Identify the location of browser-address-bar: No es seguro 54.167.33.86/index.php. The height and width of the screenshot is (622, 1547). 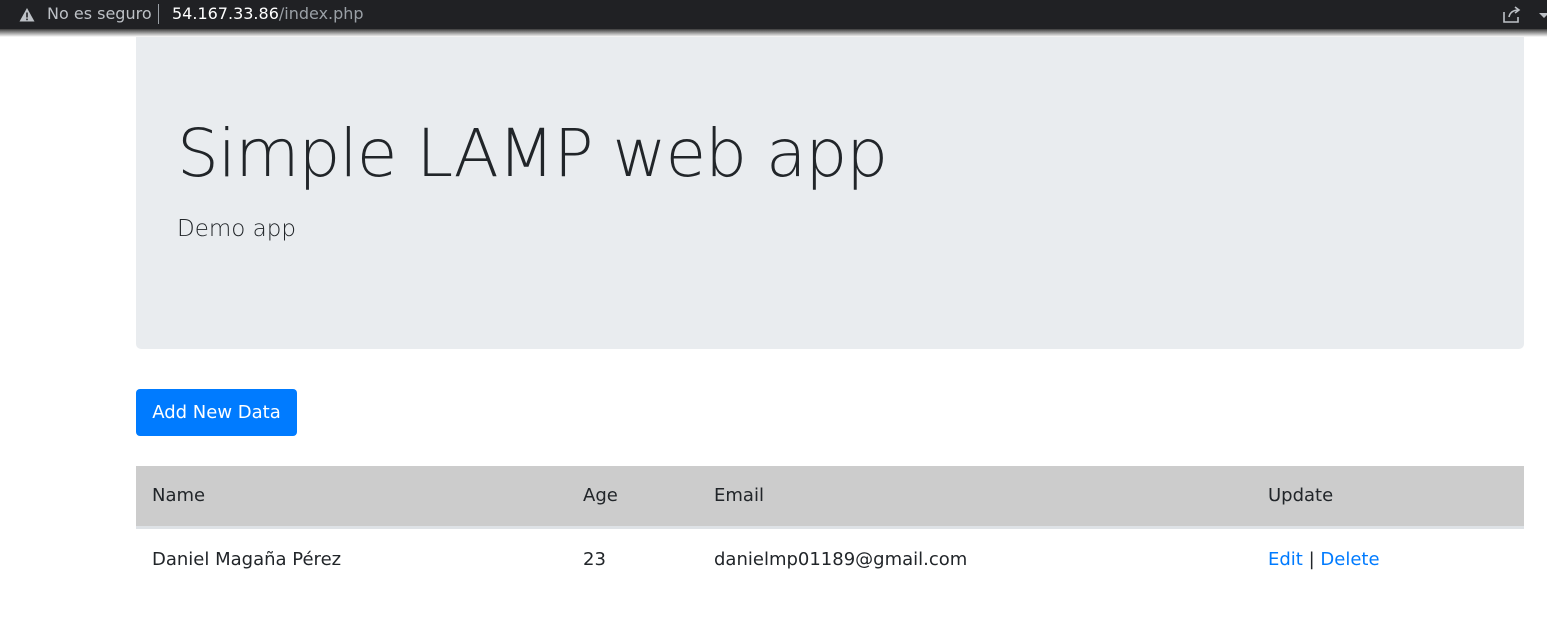
(773, 14).